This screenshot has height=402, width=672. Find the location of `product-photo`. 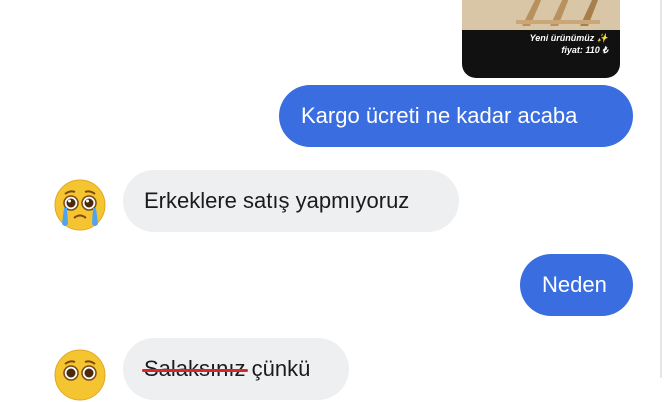

product-photo is located at coordinates (541, 15).